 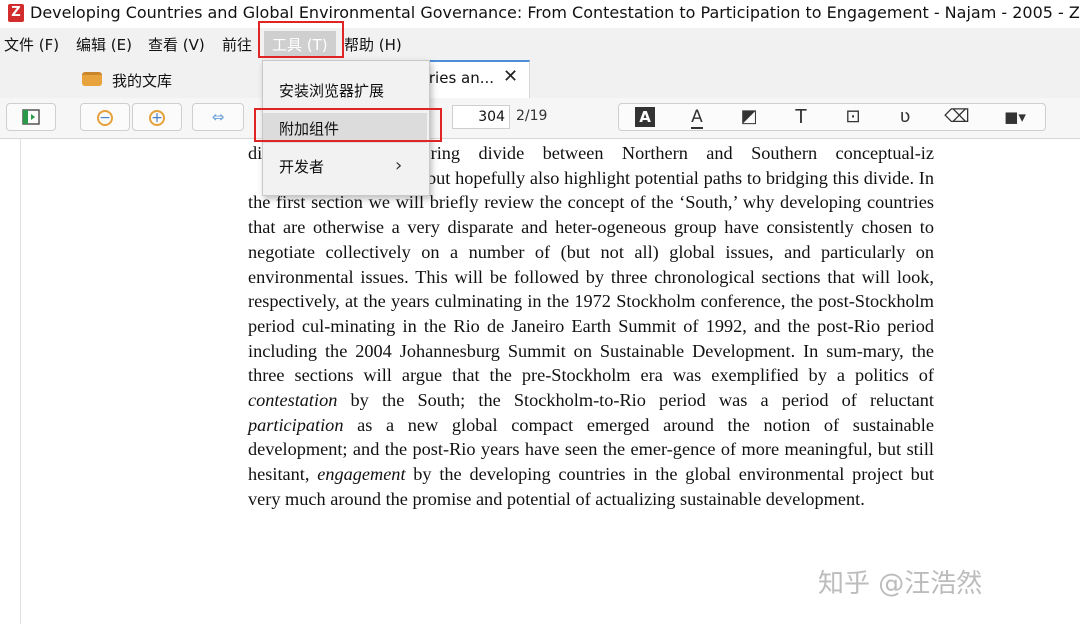 What do you see at coordinates (92, 79) in the screenshot?
I see `folder-icon` at bounding box center [92, 79].